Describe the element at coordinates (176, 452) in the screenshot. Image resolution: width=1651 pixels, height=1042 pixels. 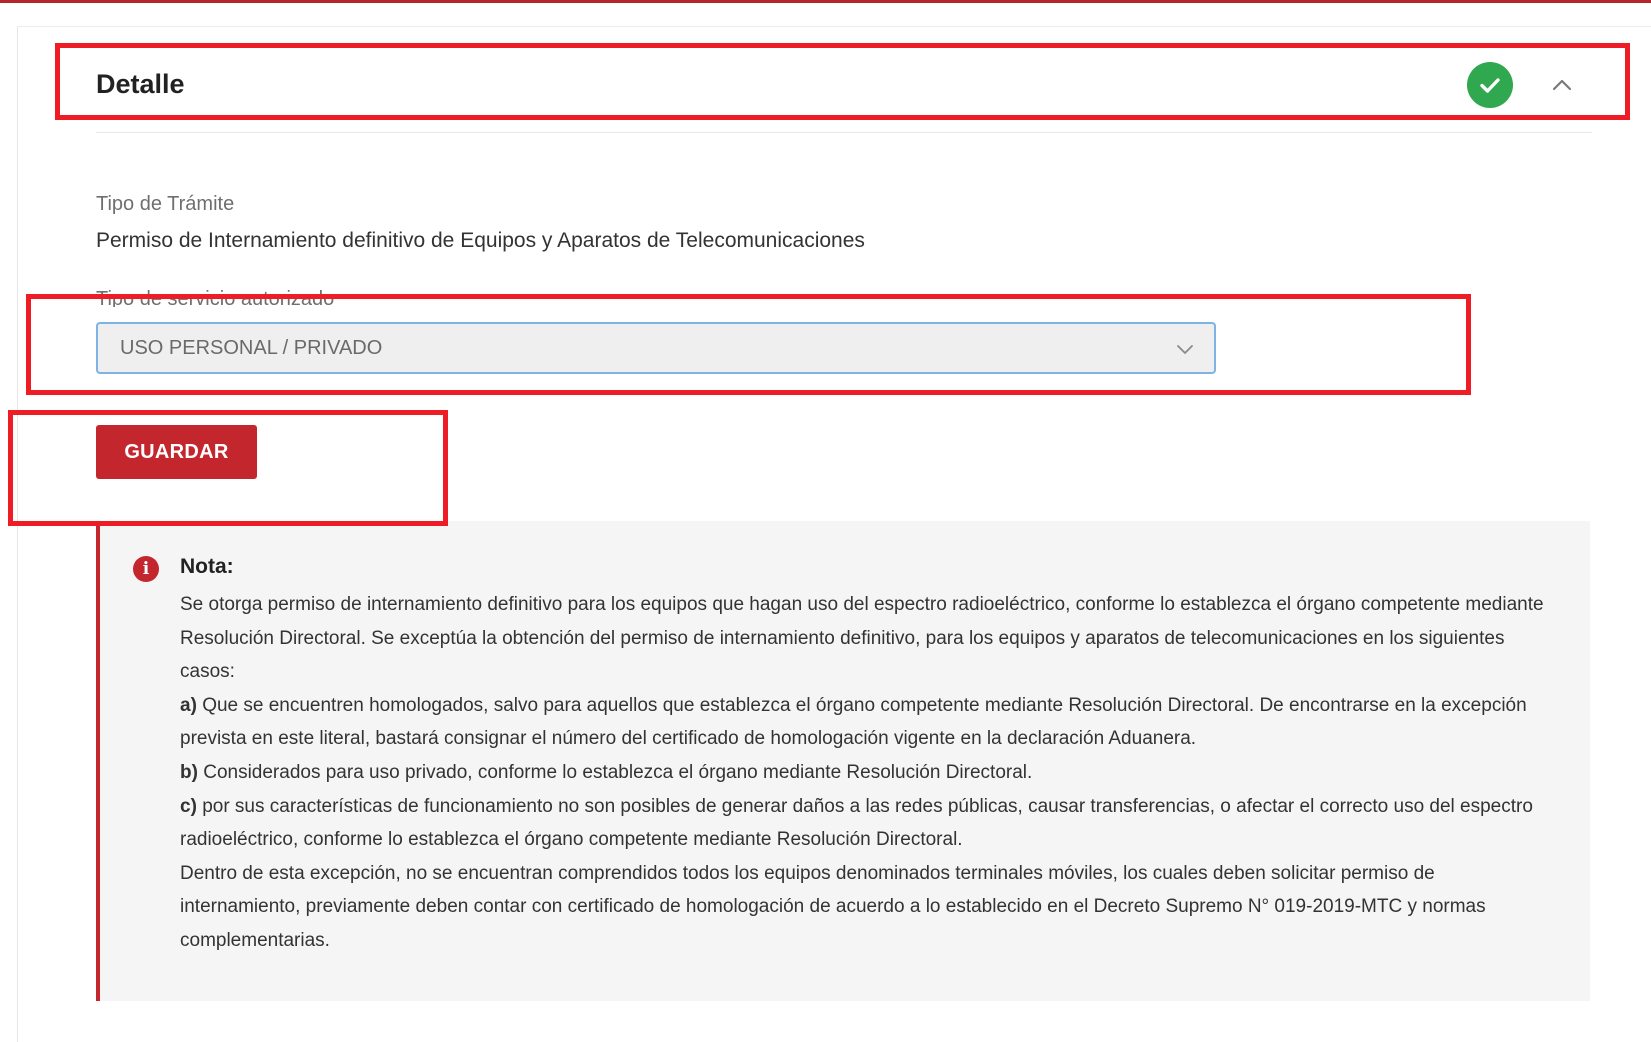
I see `save-button: GUARDAR` at that location.